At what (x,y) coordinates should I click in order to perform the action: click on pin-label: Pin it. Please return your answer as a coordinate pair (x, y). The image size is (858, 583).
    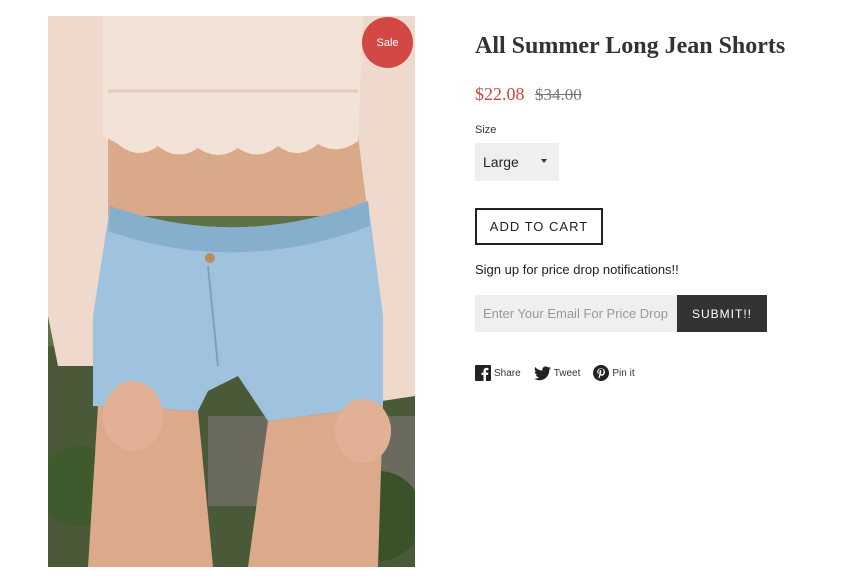
    Looking at the image, I should click on (623, 373).